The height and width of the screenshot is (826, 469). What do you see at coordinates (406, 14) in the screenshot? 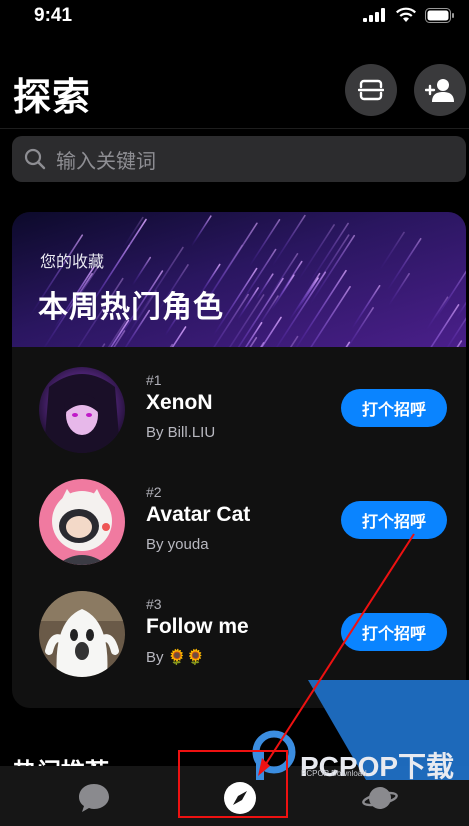
I see `wifi-icon` at bounding box center [406, 14].